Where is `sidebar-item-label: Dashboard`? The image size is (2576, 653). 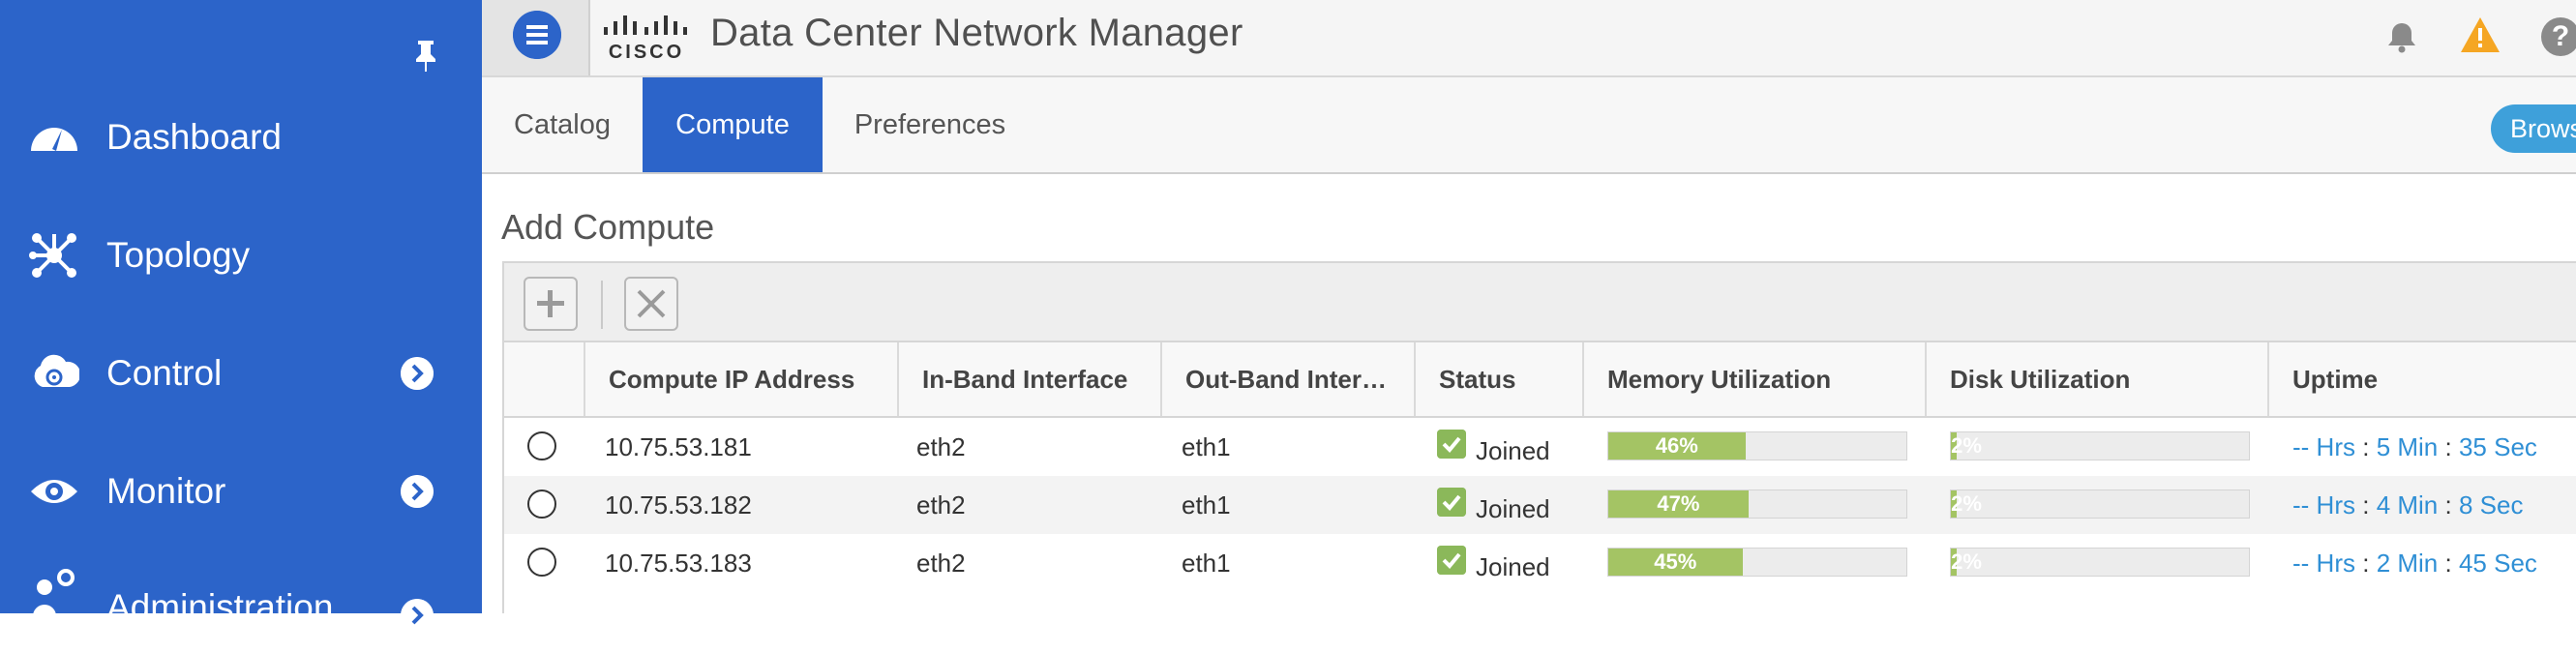
sidebar-item-label: Dashboard is located at coordinates (194, 137).